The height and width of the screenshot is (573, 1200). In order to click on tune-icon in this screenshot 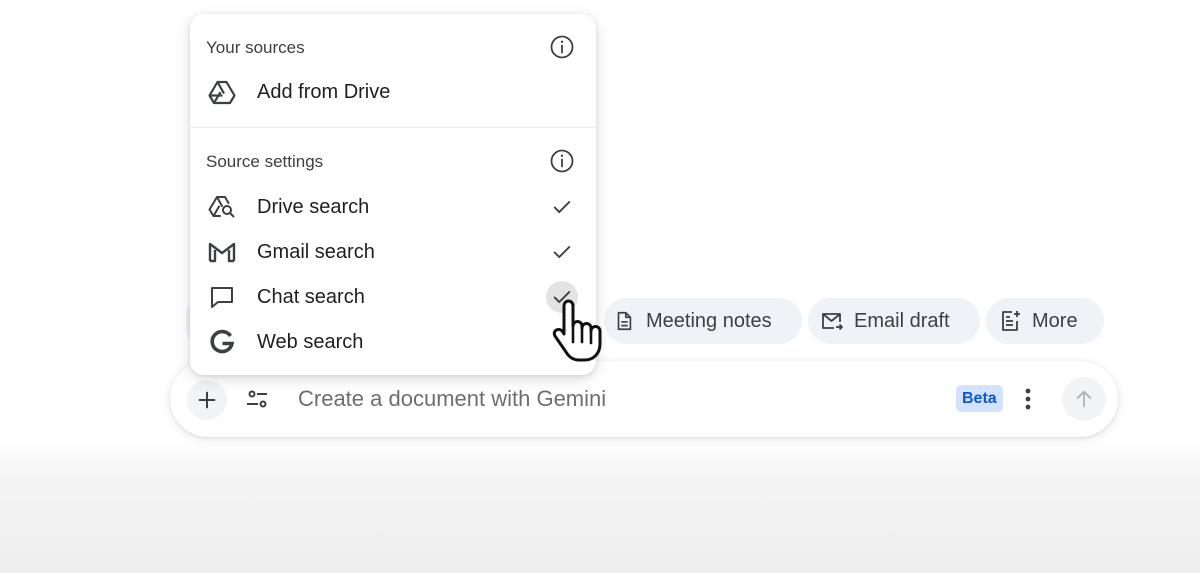, I will do `click(257, 399)`.